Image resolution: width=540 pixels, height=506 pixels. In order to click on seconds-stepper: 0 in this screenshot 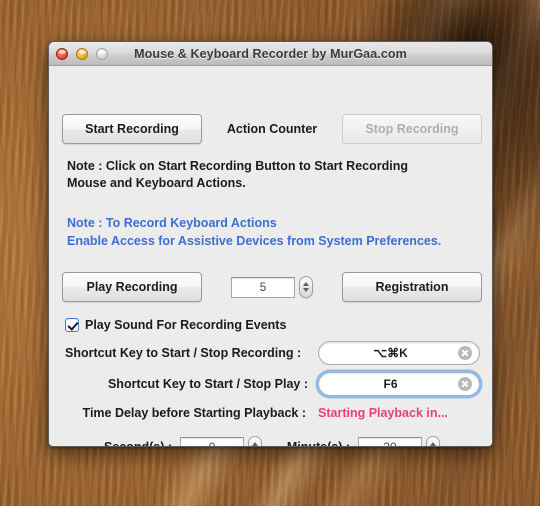, I will do `click(221, 441)`.